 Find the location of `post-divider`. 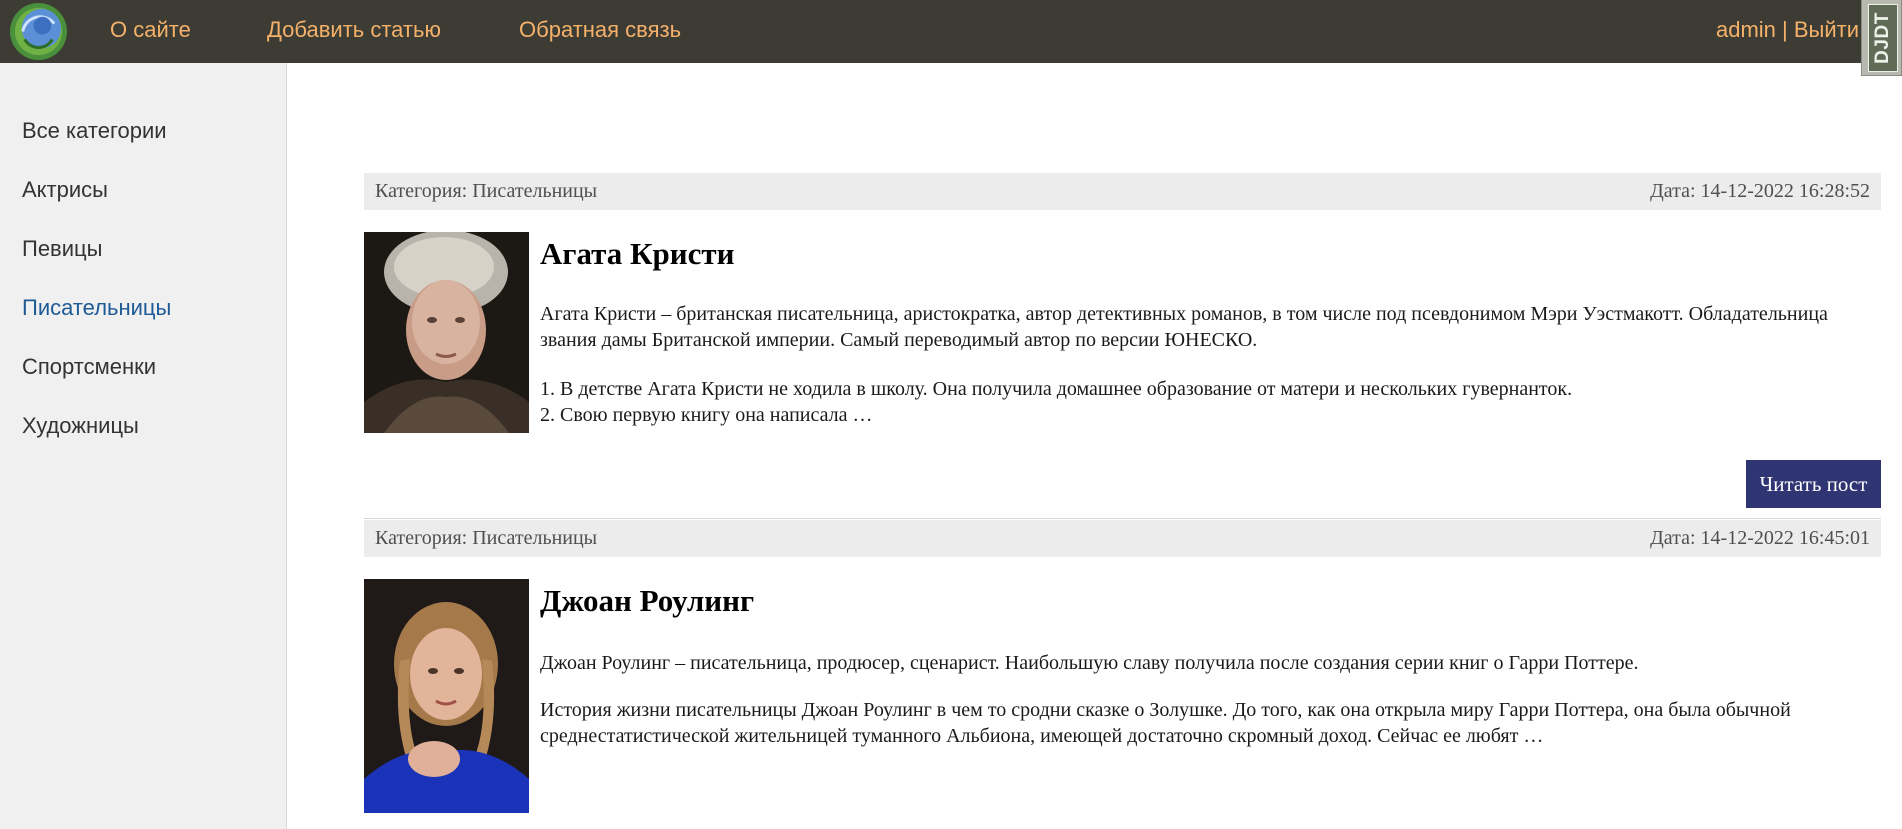

post-divider is located at coordinates (1122, 518).